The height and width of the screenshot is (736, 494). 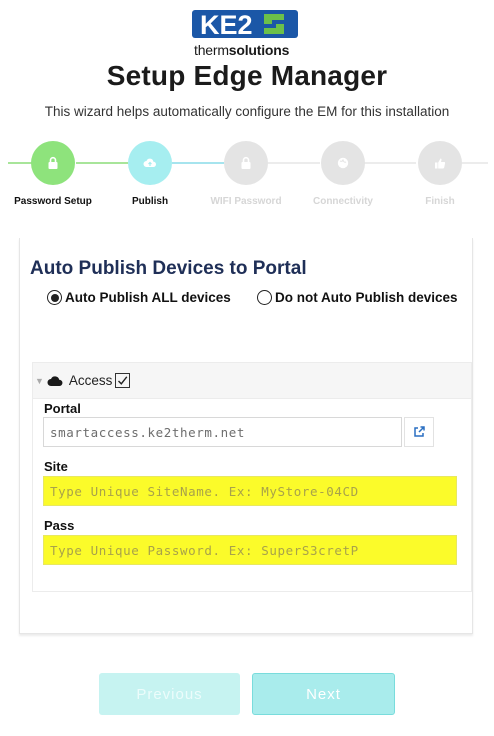 I want to click on access-label: Access, so click(x=90, y=380).